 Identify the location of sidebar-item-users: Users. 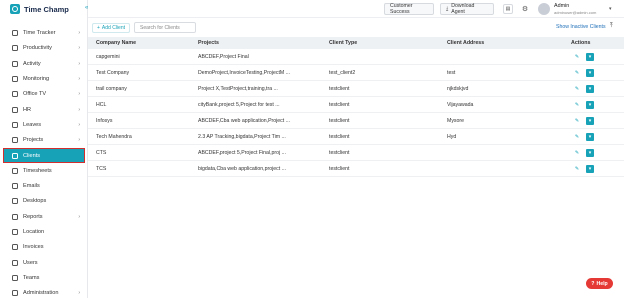
(44, 262).